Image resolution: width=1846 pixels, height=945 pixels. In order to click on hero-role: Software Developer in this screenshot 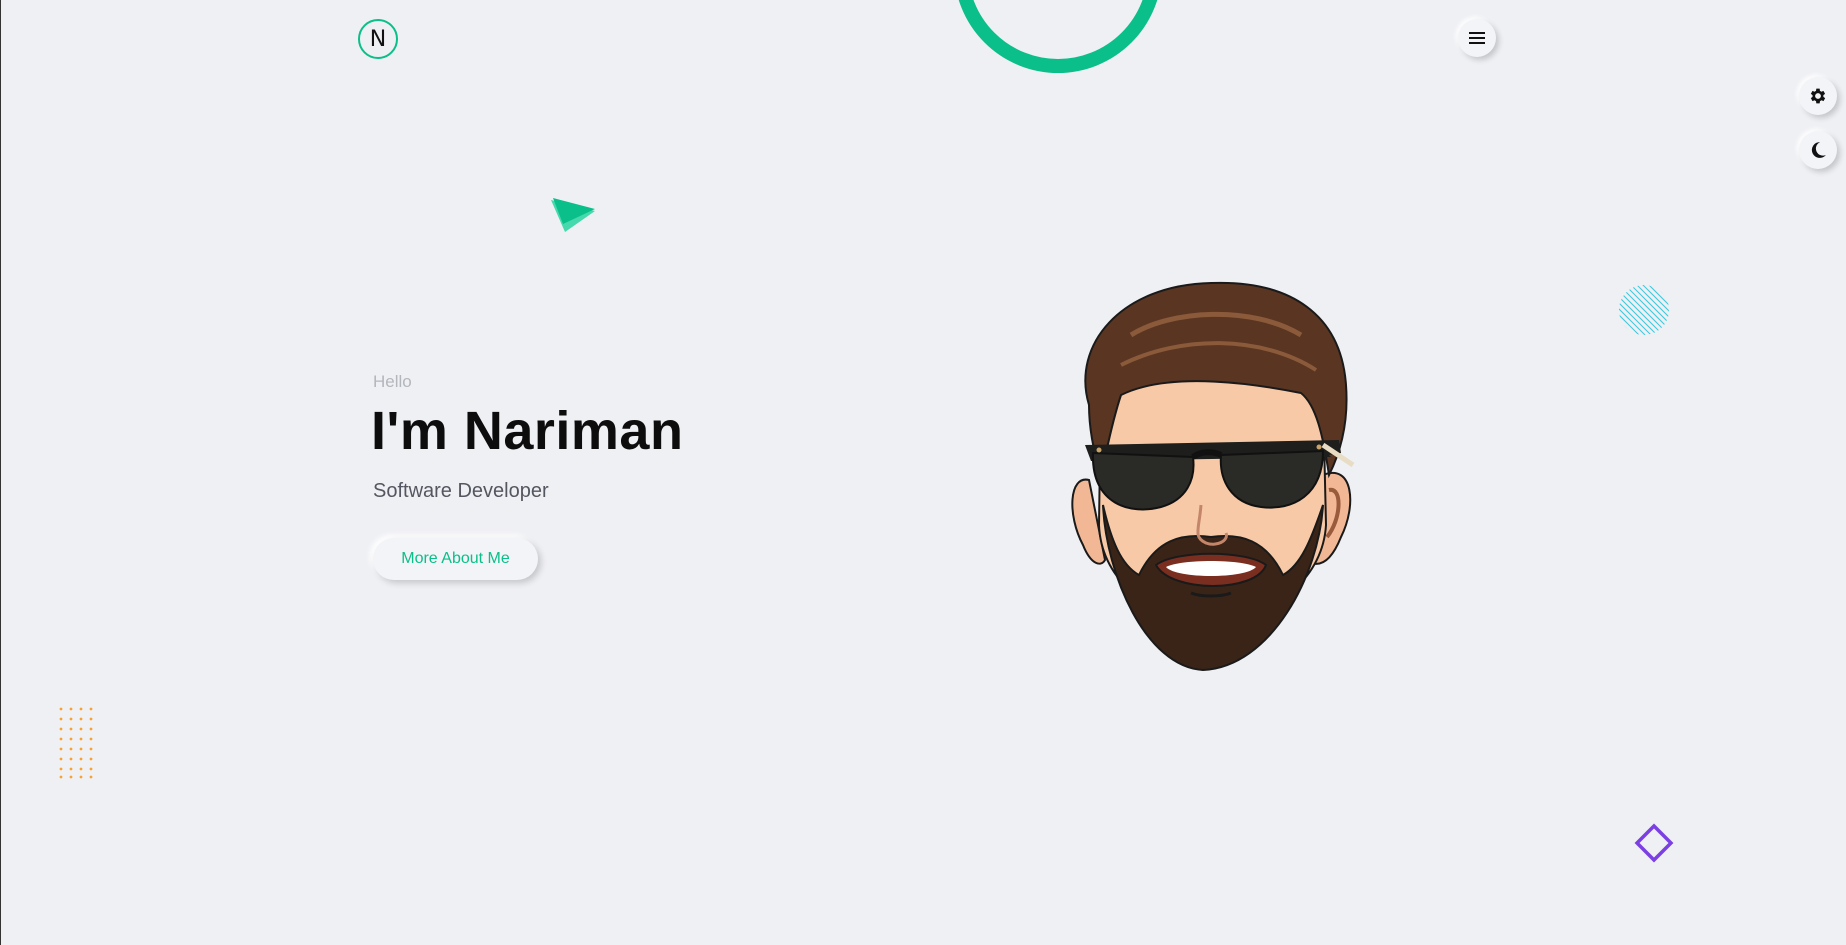, I will do `click(461, 491)`.